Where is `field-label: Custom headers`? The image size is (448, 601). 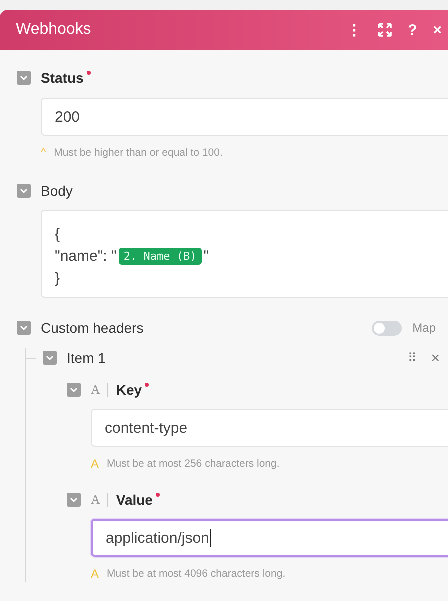 field-label: Custom headers is located at coordinates (93, 328).